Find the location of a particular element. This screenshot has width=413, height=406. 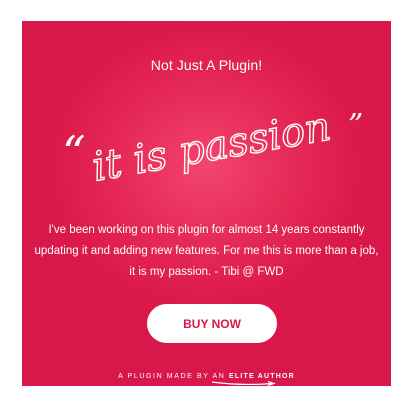

author-credit-prefix: A PLUGIN MADE BY AN is located at coordinates (173, 376).